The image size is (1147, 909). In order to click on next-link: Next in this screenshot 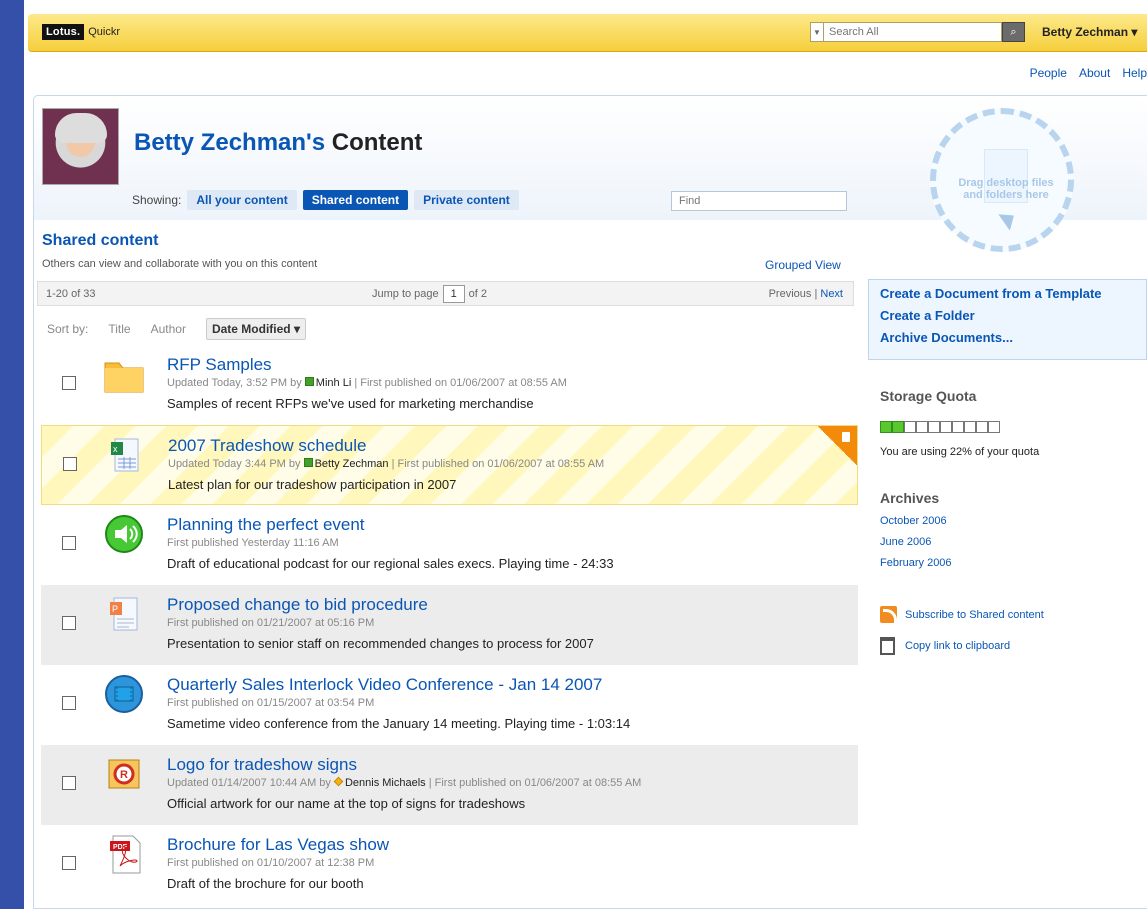, I will do `click(831, 294)`.